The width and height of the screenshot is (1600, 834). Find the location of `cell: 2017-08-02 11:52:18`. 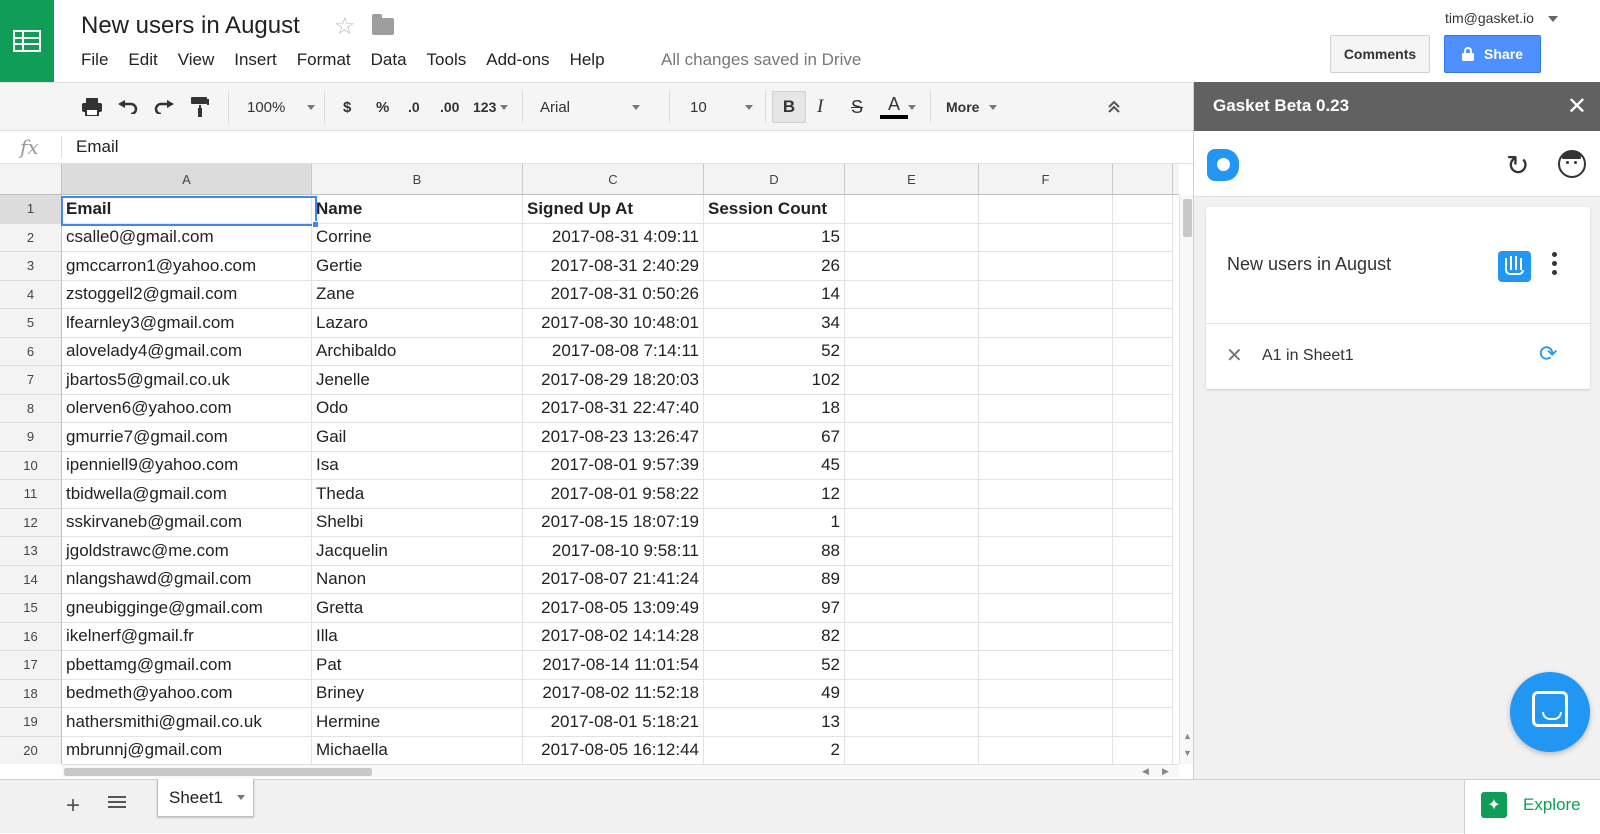

cell: 2017-08-02 11:52:18 is located at coordinates (613, 693).